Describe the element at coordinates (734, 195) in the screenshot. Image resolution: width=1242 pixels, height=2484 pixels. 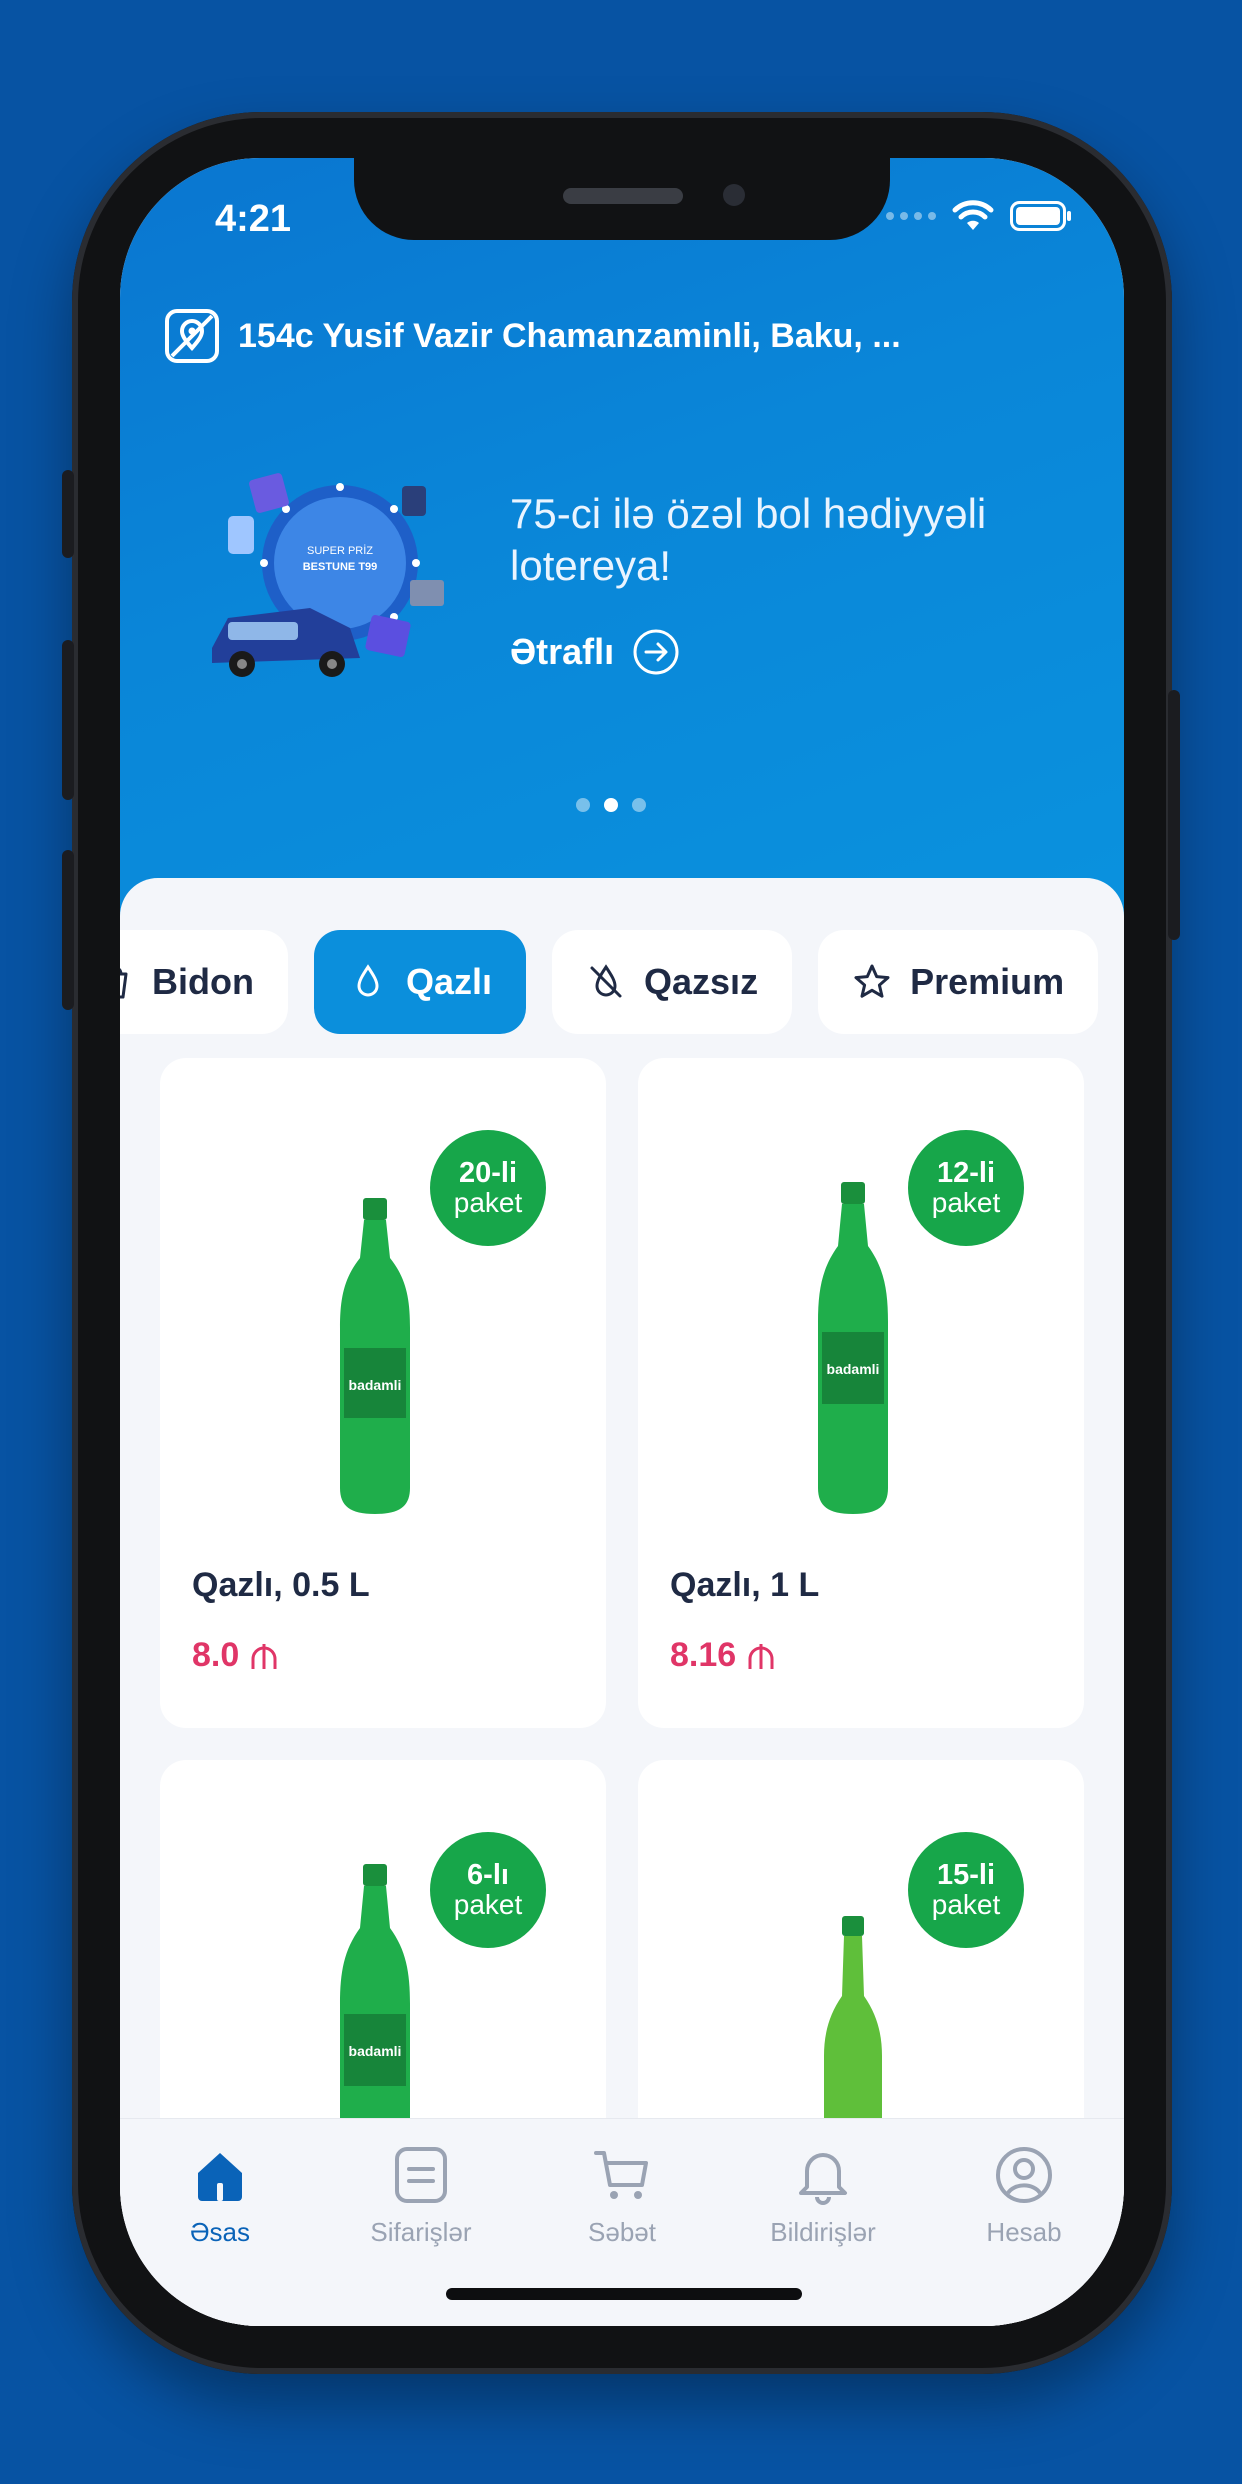
I see `front-camera` at that location.